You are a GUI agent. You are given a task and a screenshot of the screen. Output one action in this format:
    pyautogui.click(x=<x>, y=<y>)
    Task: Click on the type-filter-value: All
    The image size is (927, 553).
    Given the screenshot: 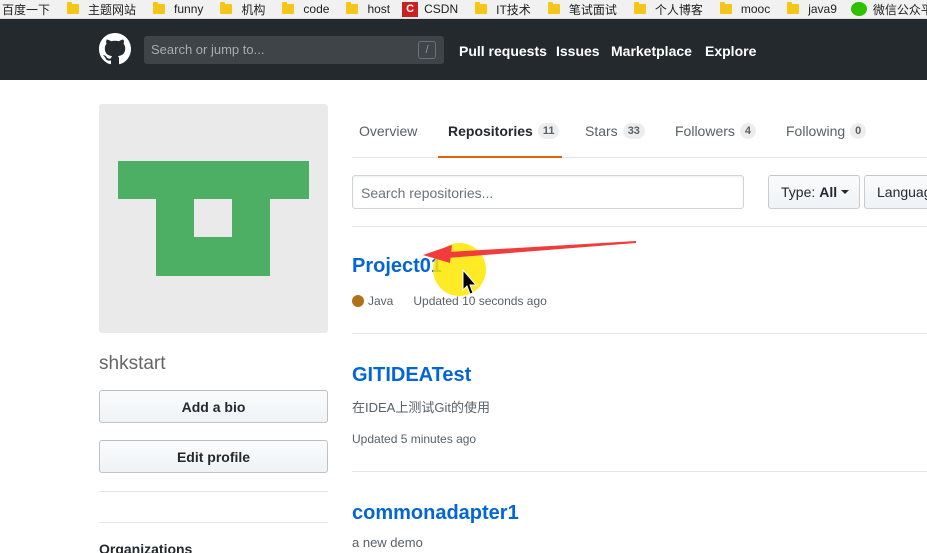 What is the action you would take?
    pyautogui.click(x=828, y=192)
    